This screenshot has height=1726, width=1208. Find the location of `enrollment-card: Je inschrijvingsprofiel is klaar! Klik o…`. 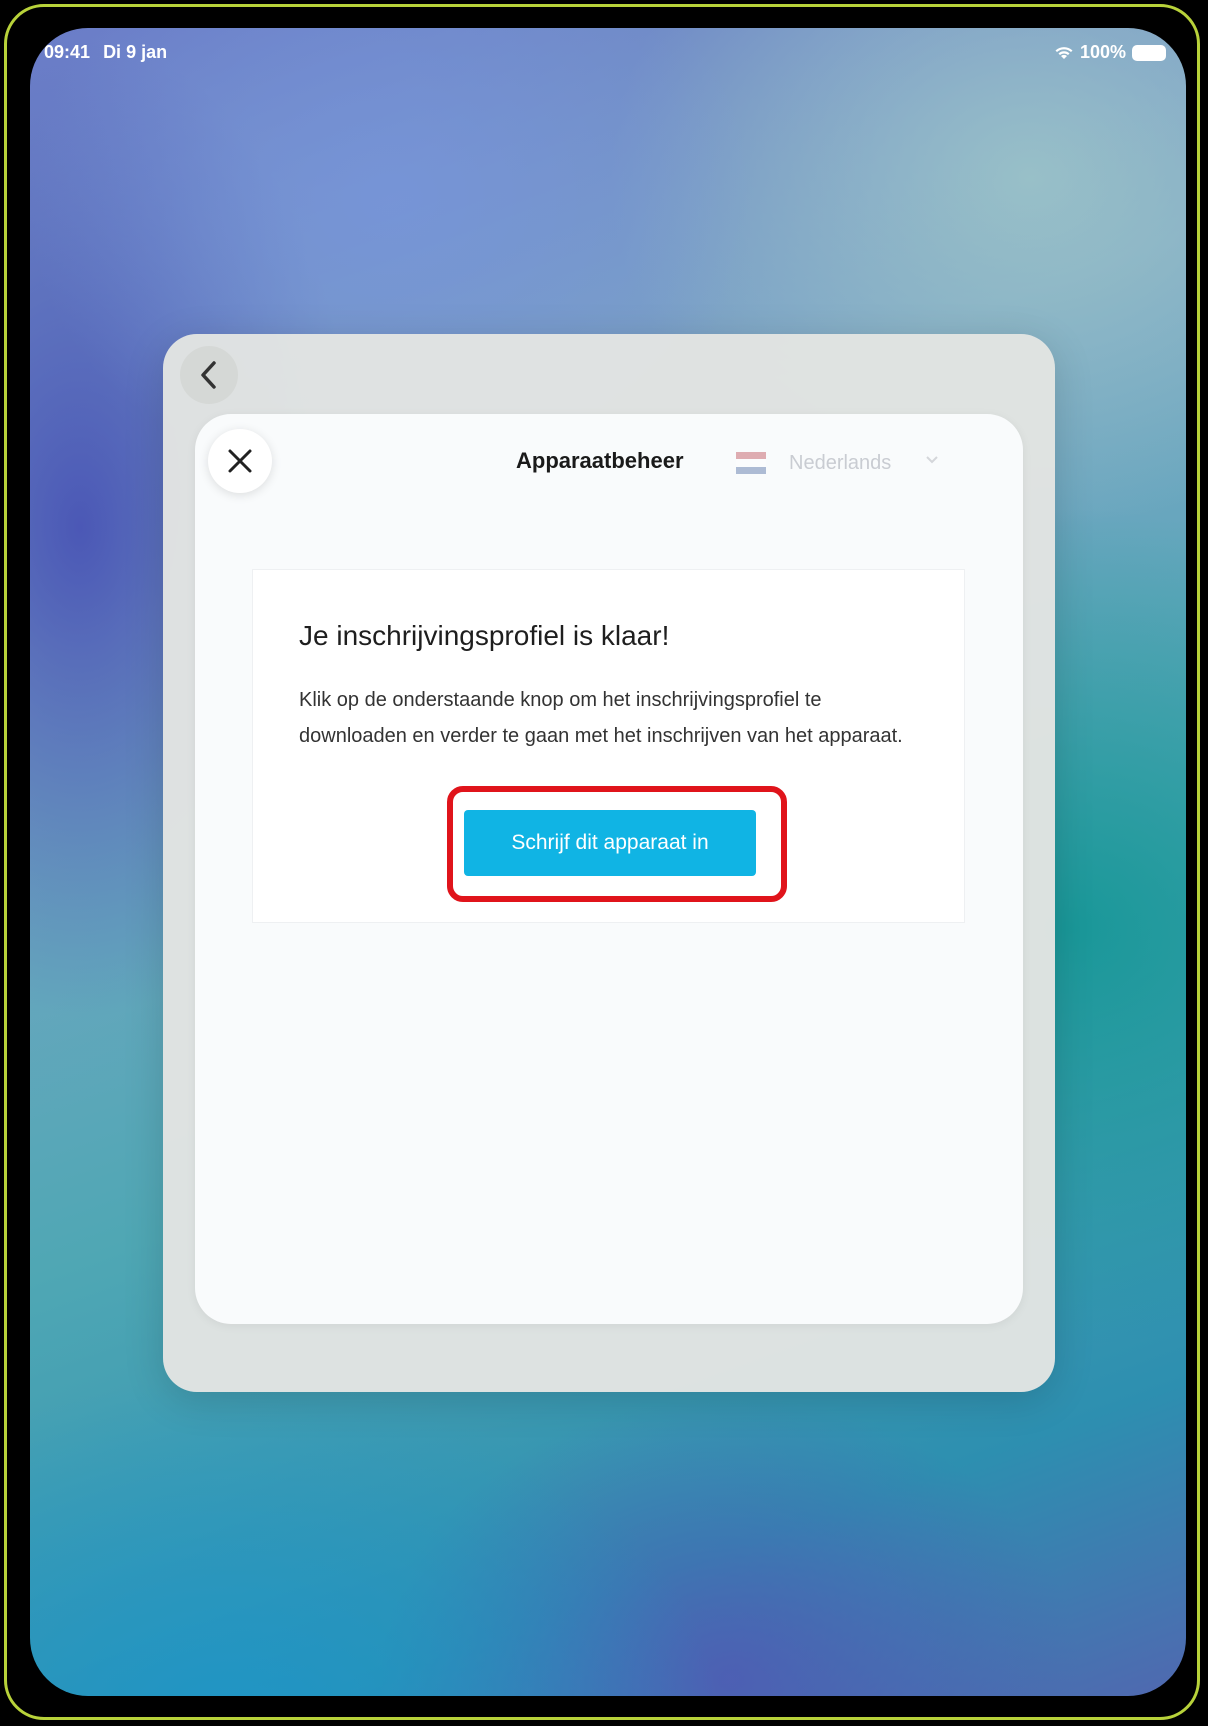

enrollment-card: Je inschrijvingsprofiel is klaar! Klik o… is located at coordinates (608, 746).